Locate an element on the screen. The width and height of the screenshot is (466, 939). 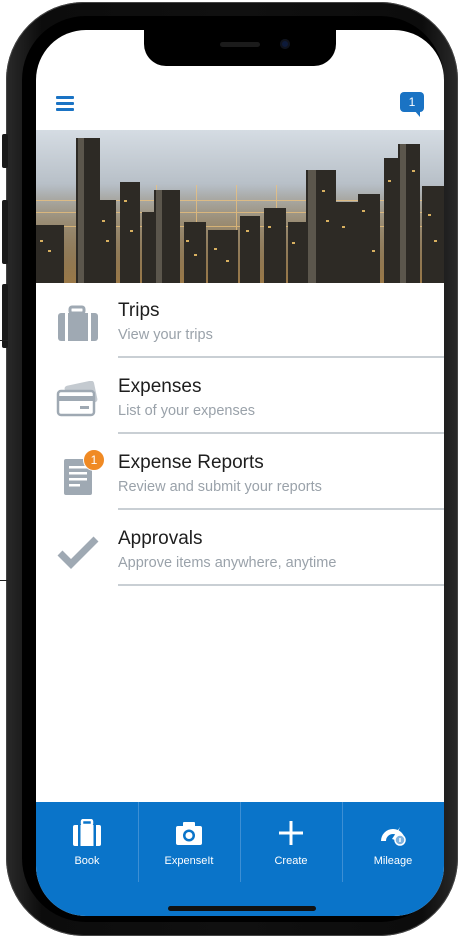
menu-item-subtitle: Approve items anywhere, anytime is located at coordinates (227, 563).